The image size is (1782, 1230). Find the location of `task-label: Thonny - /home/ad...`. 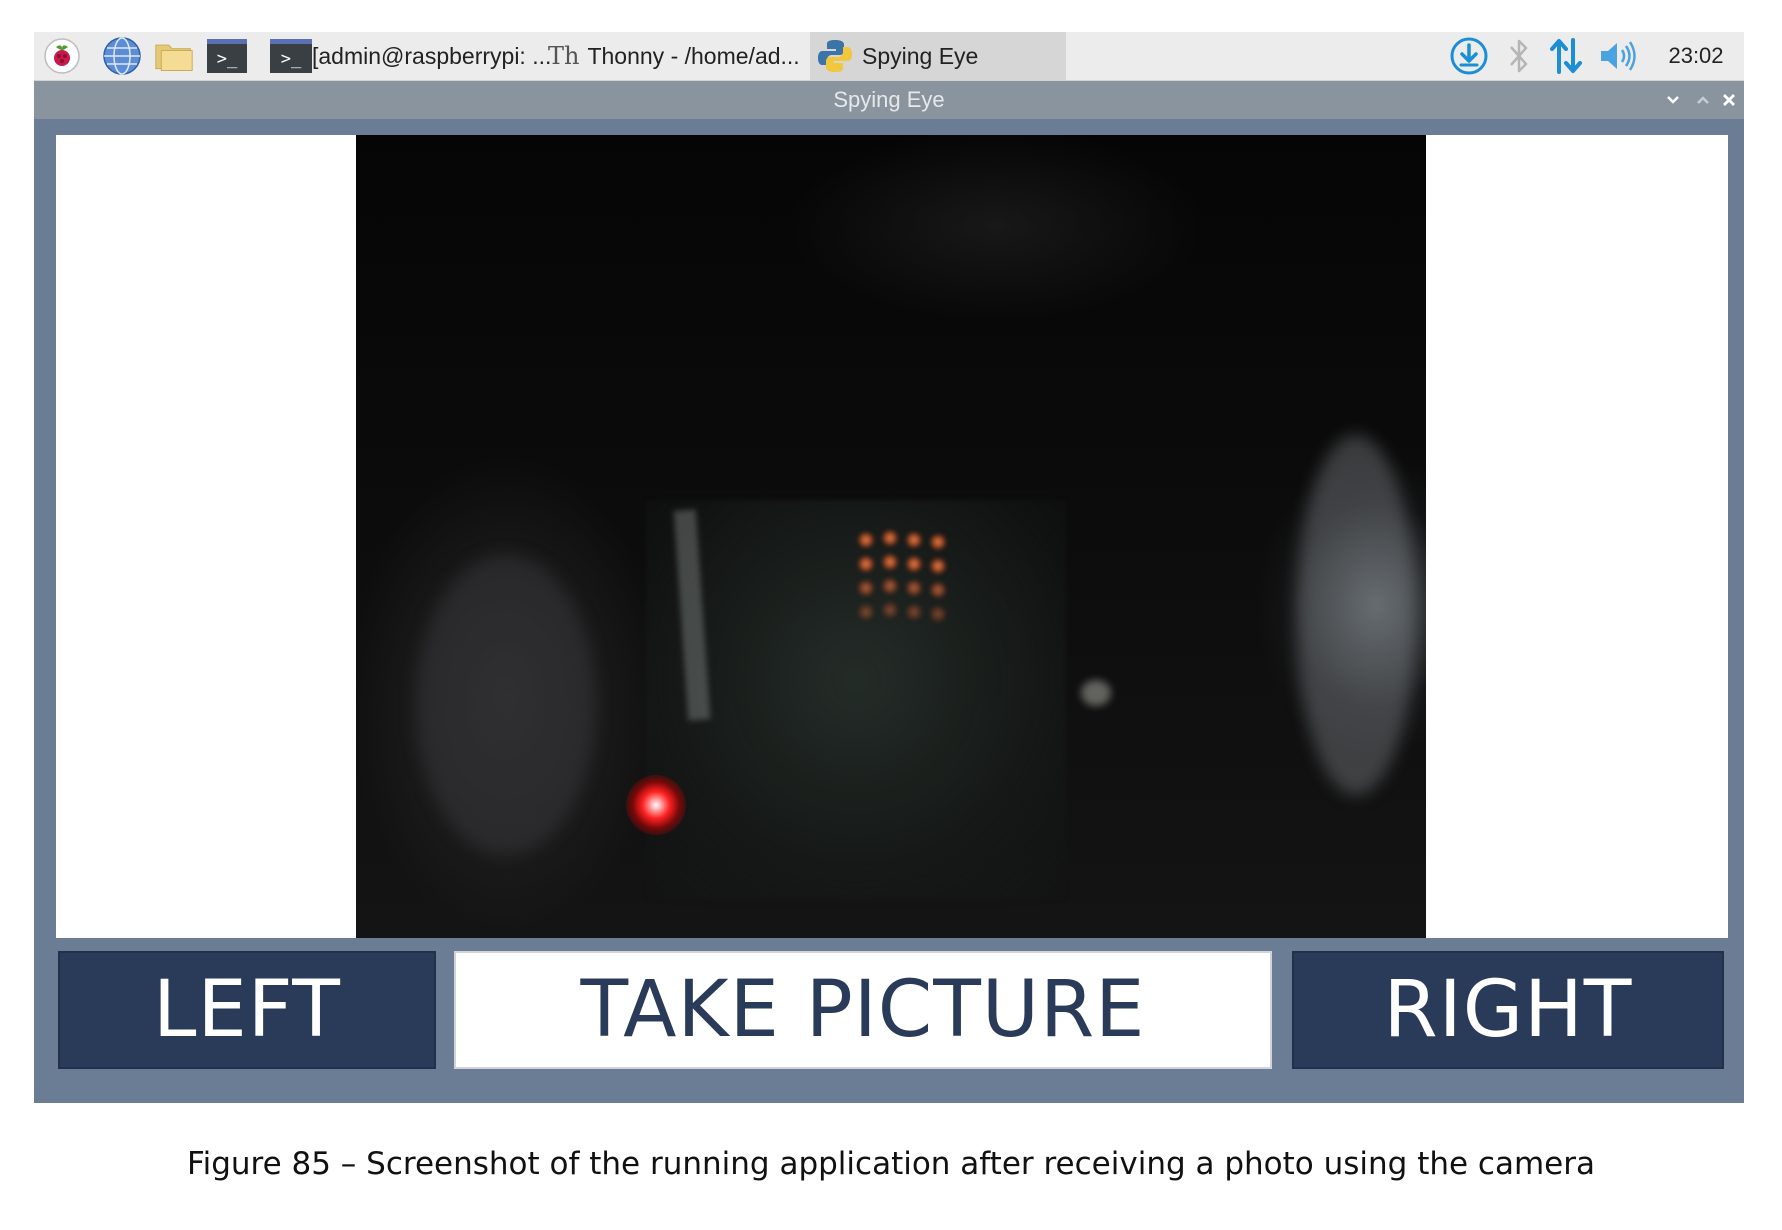

task-label: Thonny - /home/ad... is located at coordinates (693, 55).